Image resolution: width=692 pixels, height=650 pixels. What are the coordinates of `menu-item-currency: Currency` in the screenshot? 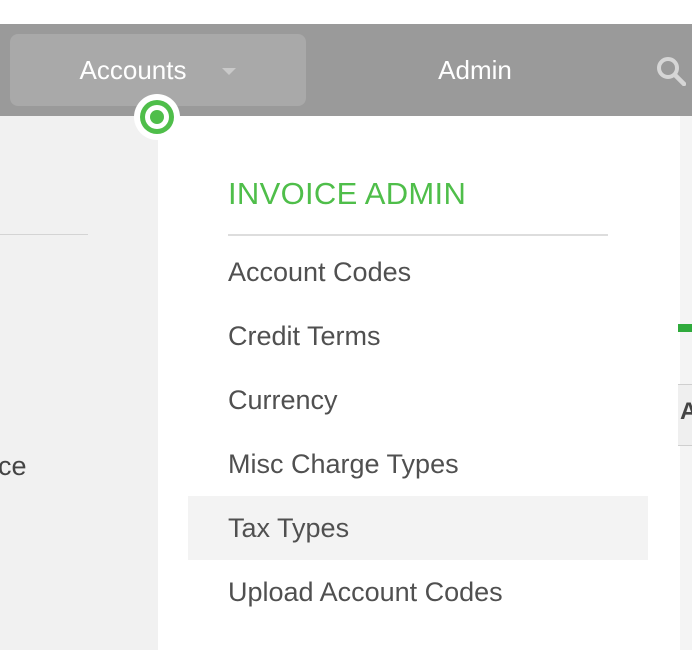 It's located at (418, 400).